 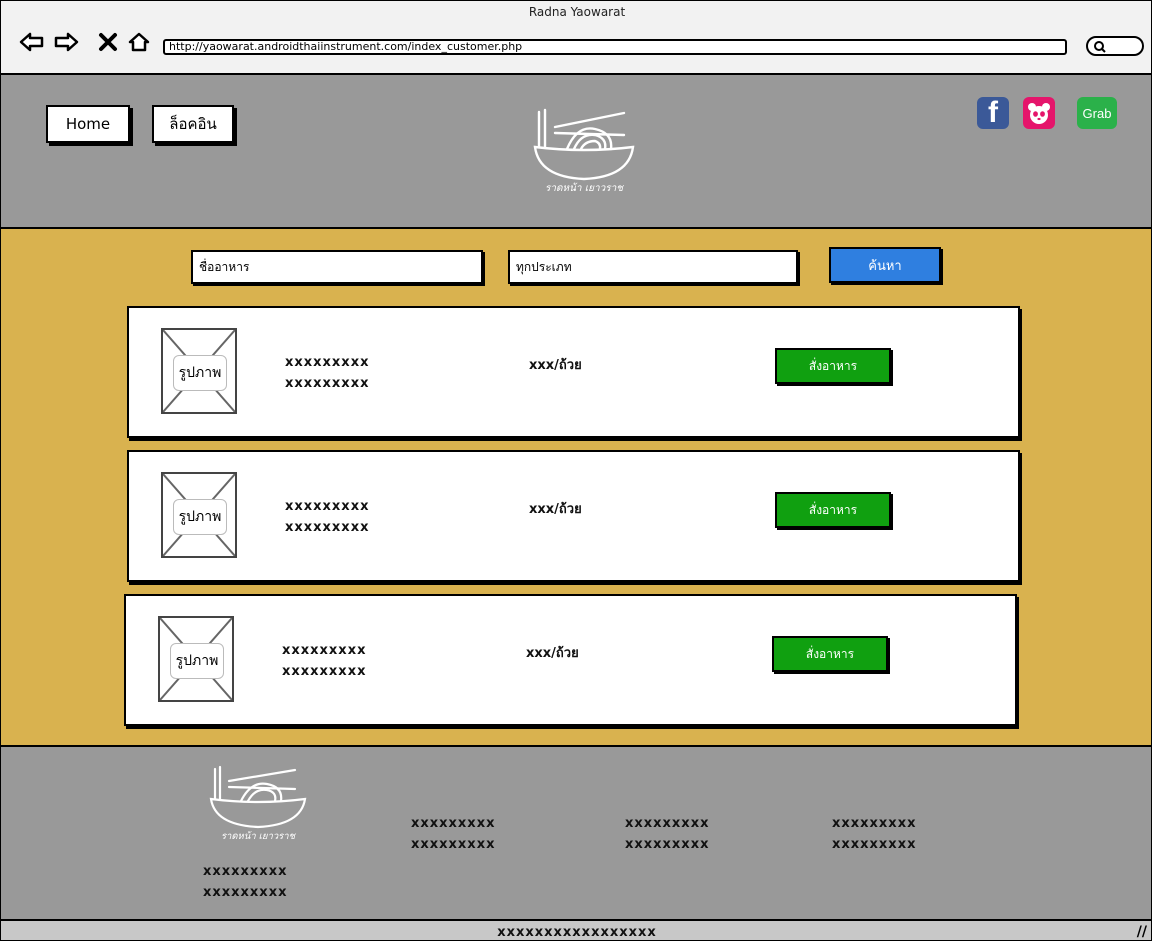 What do you see at coordinates (66, 42) in the screenshot?
I see `forward-arrow-icon` at bounding box center [66, 42].